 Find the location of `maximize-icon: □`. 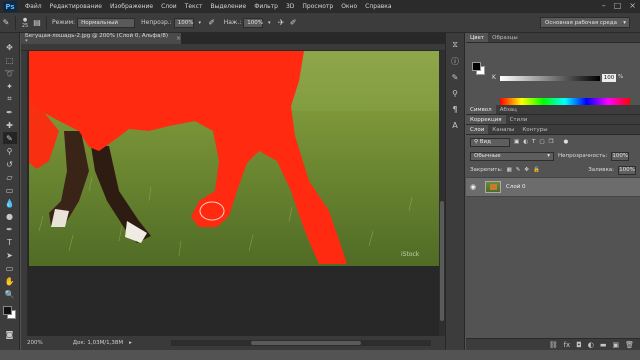

maximize-icon: □ is located at coordinates (618, 5).